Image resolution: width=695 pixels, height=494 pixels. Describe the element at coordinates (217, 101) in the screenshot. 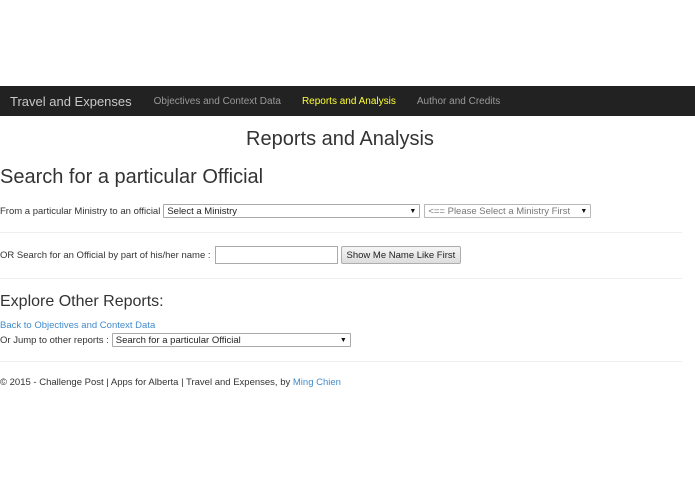

I see `nav-item-objectives: Objectives and Context Data` at that location.